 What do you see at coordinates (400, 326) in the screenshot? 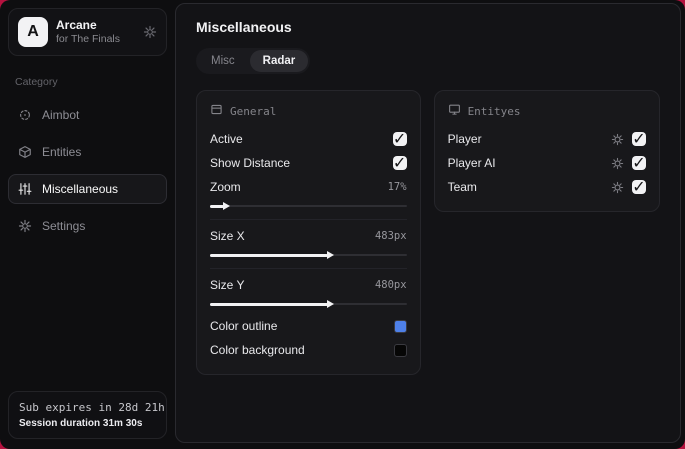
I see `color-outline-swatch` at bounding box center [400, 326].